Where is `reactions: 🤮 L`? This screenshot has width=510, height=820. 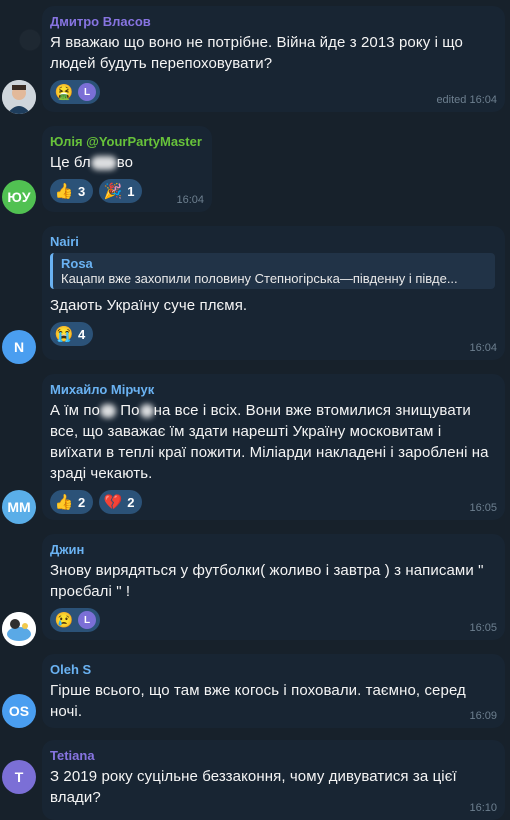 reactions: 🤮 L is located at coordinates (272, 92).